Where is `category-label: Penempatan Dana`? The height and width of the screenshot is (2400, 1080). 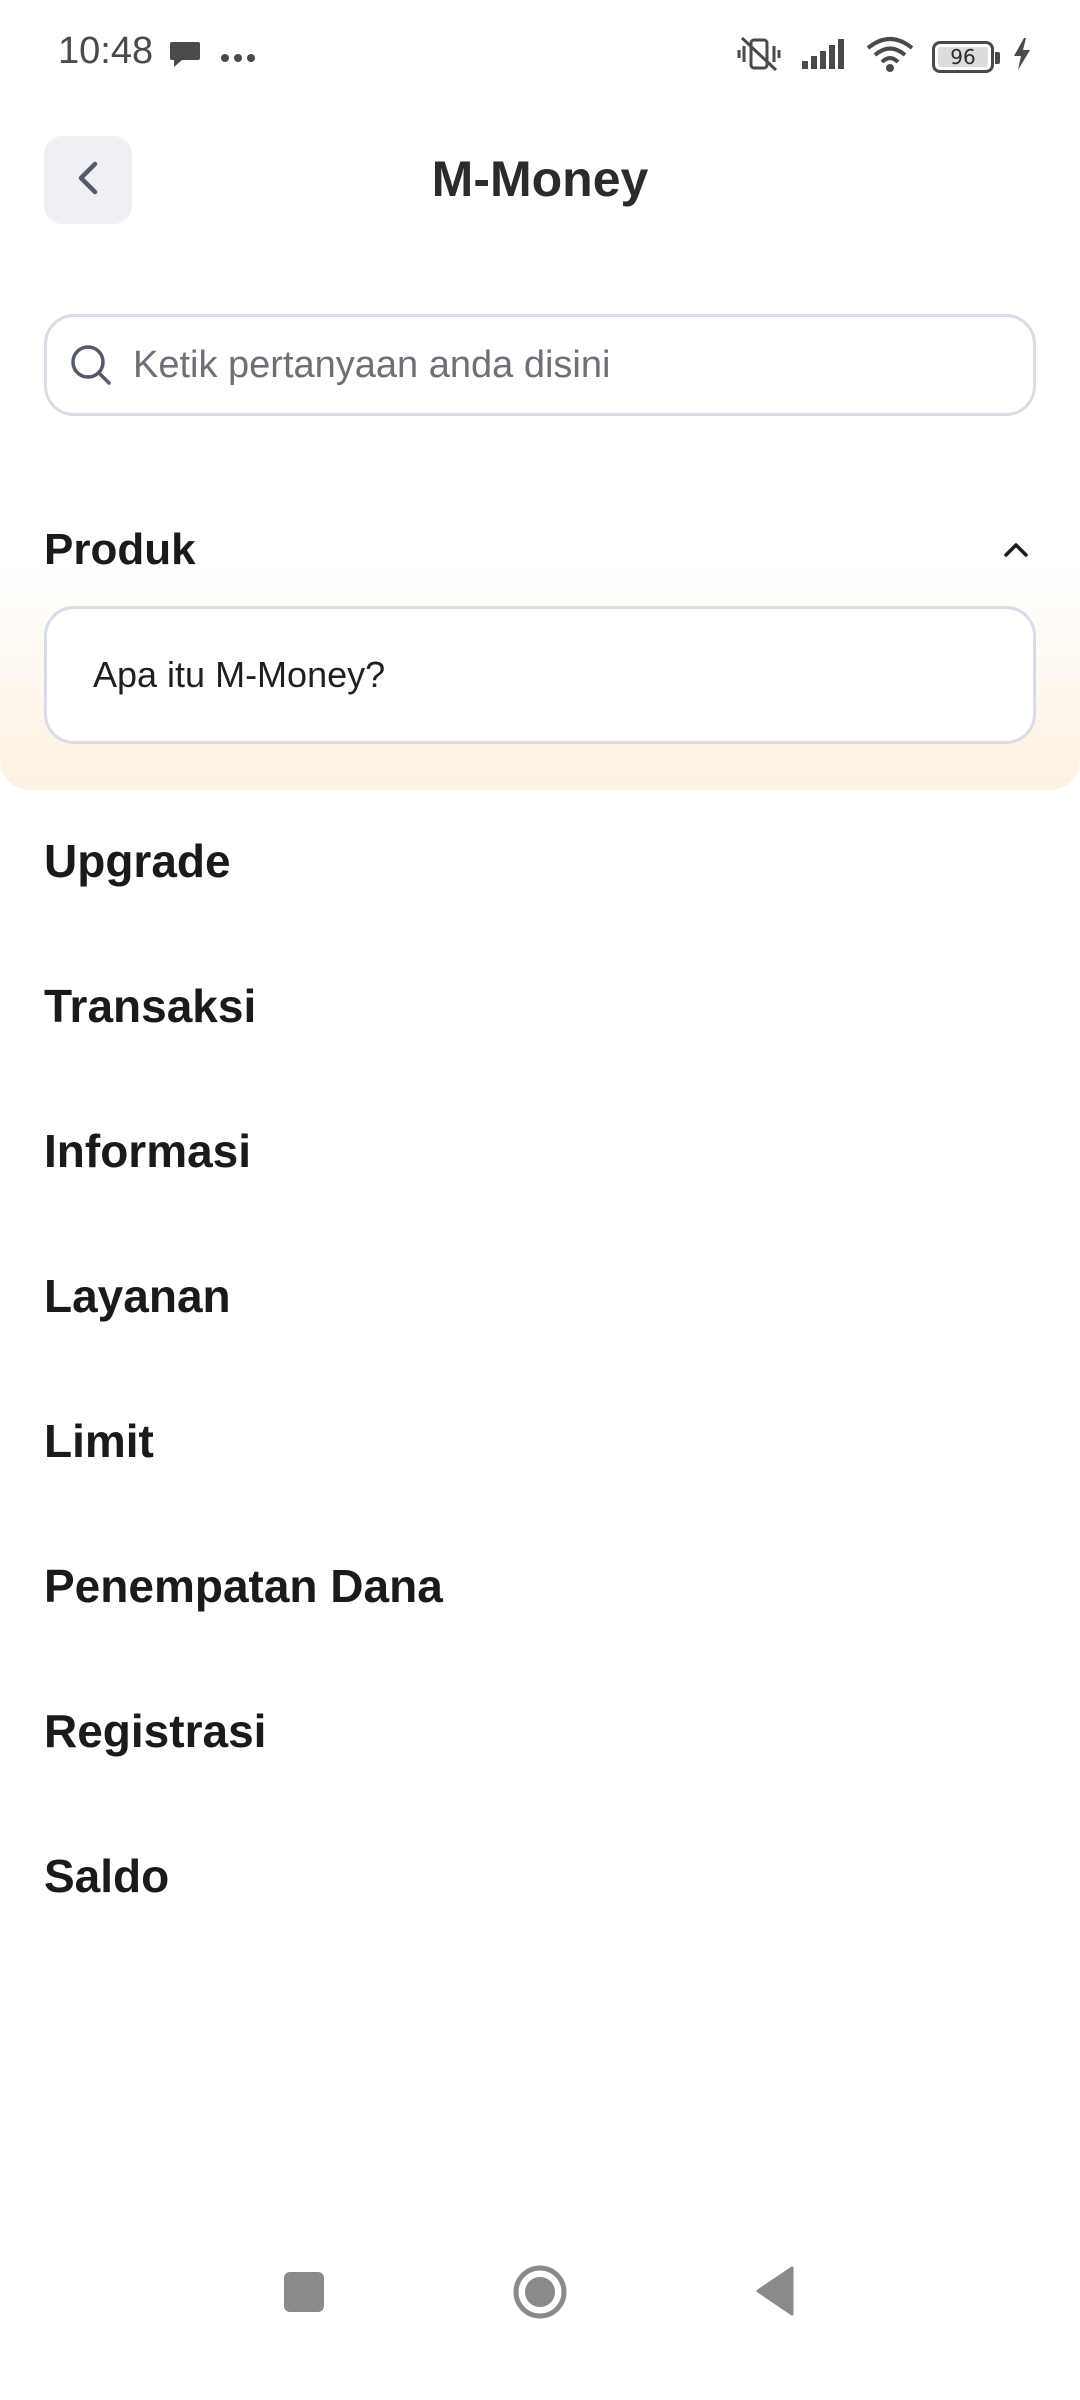
category-label: Penempatan Dana is located at coordinates (243, 1586).